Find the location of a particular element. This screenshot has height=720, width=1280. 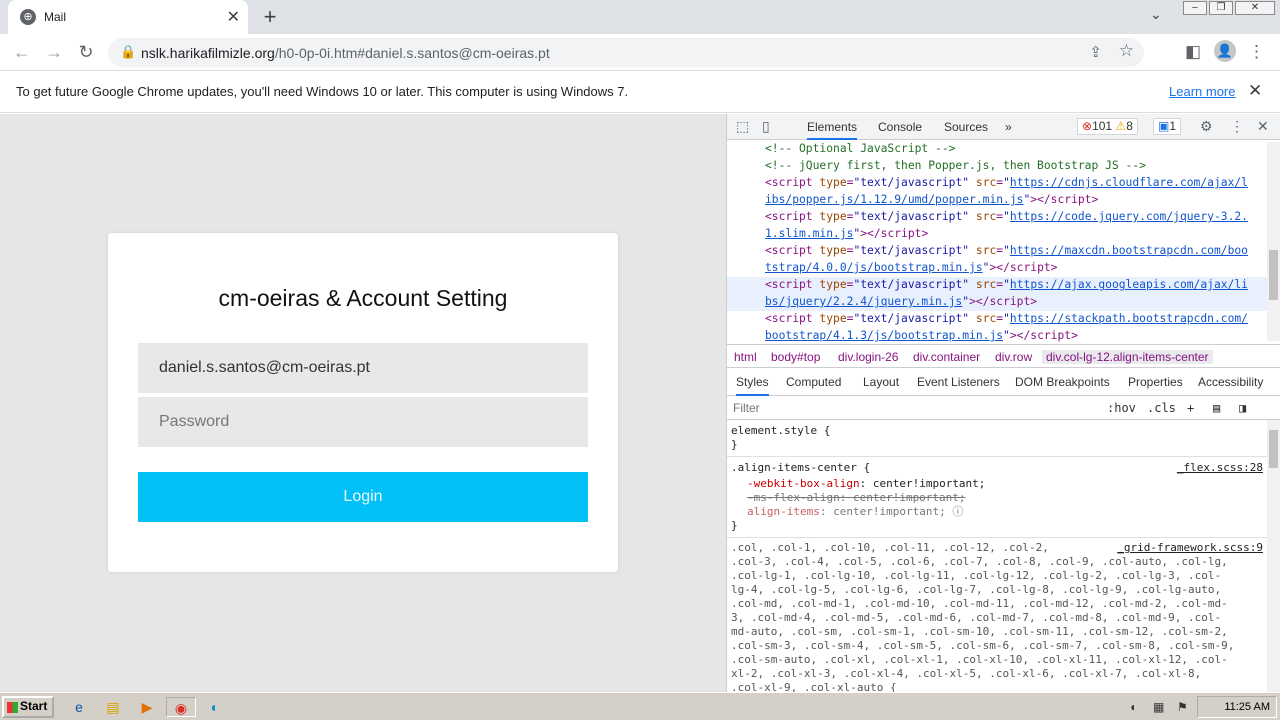

styles-scrollbar is located at coordinates (1273, 556).